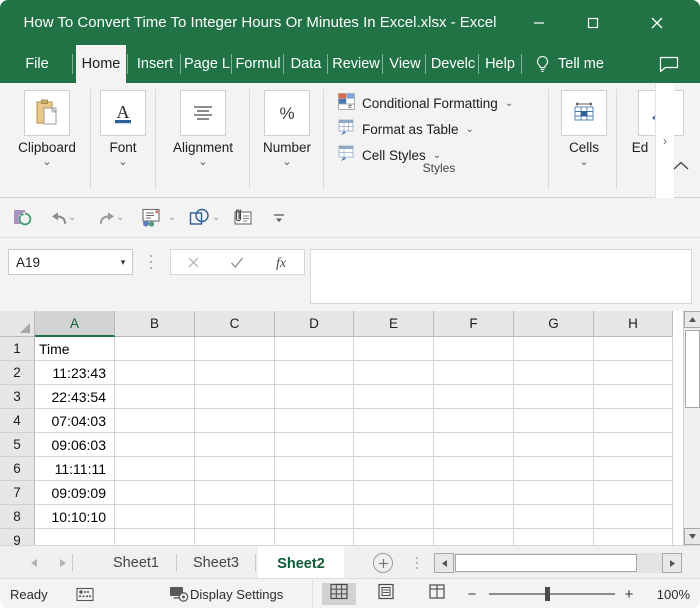  What do you see at coordinates (37, 64) in the screenshot?
I see `tab-file: File` at bounding box center [37, 64].